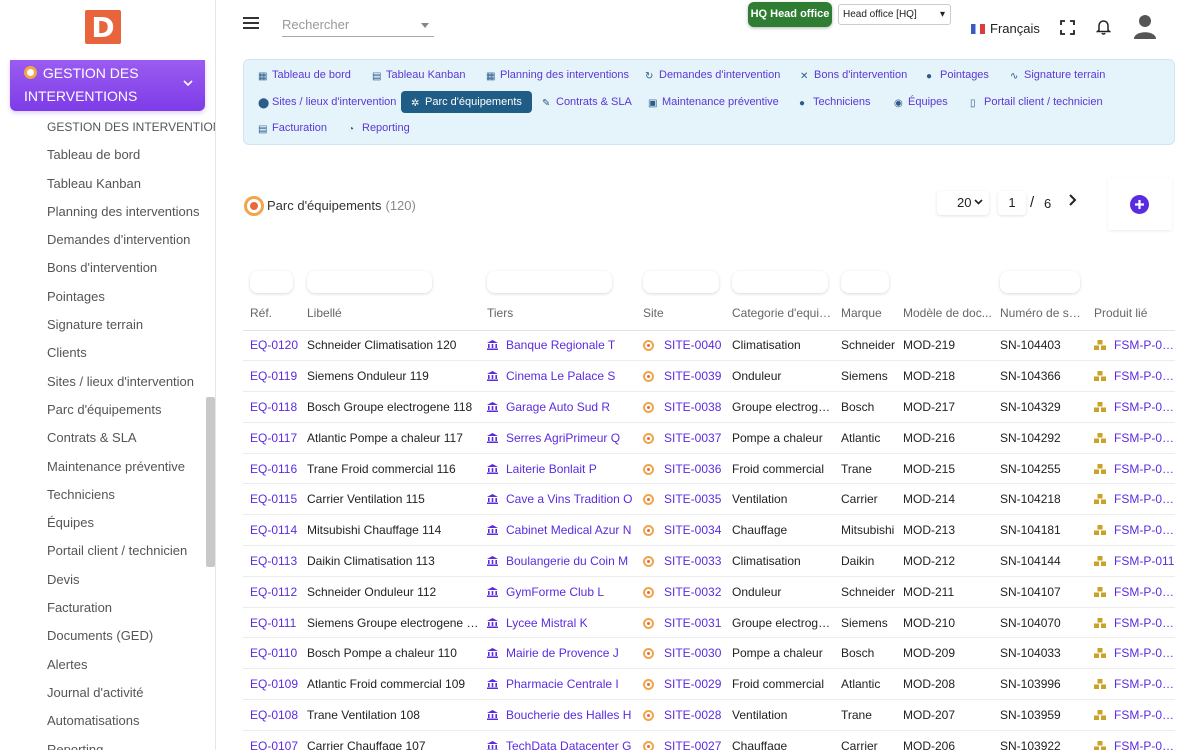 This screenshot has width=1200, height=750. Describe the element at coordinates (327, 102) in the screenshot. I see `quicknav-item: ⬤ Sites / lieux d'intervention` at that location.